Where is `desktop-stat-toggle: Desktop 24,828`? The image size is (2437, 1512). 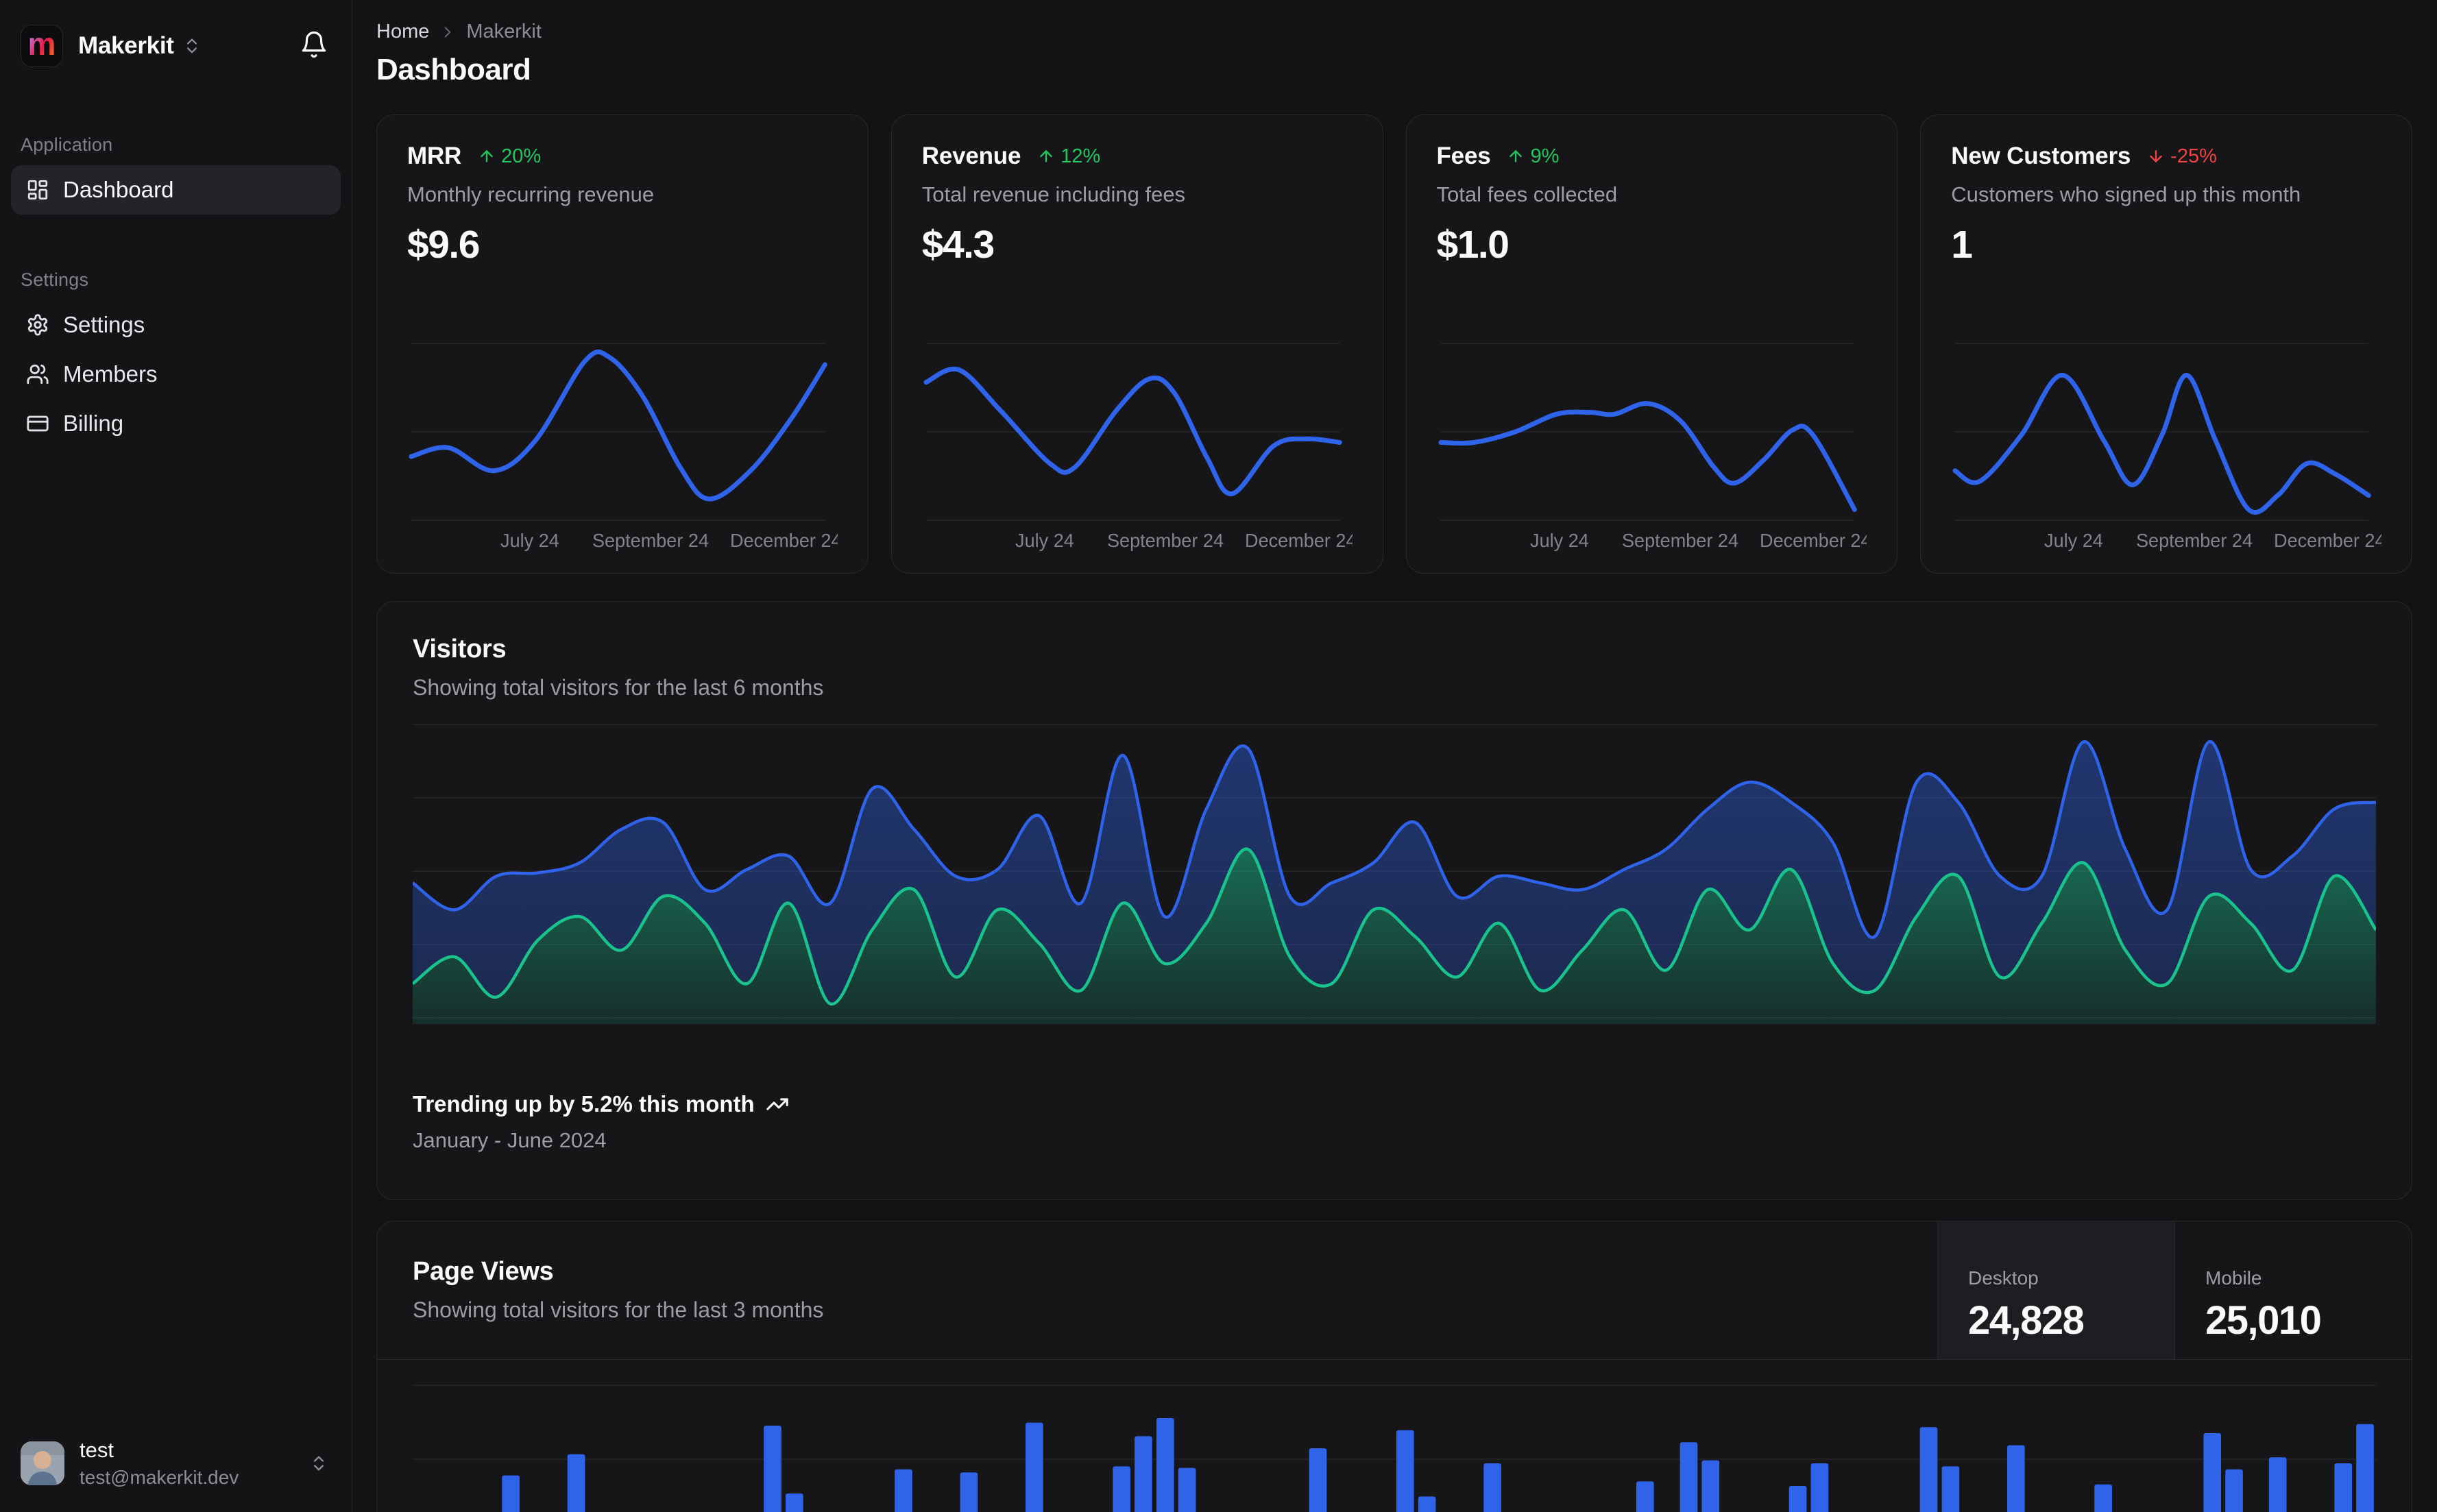 desktop-stat-toggle: Desktop 24,828 is located at coordinates (2055, 1290).